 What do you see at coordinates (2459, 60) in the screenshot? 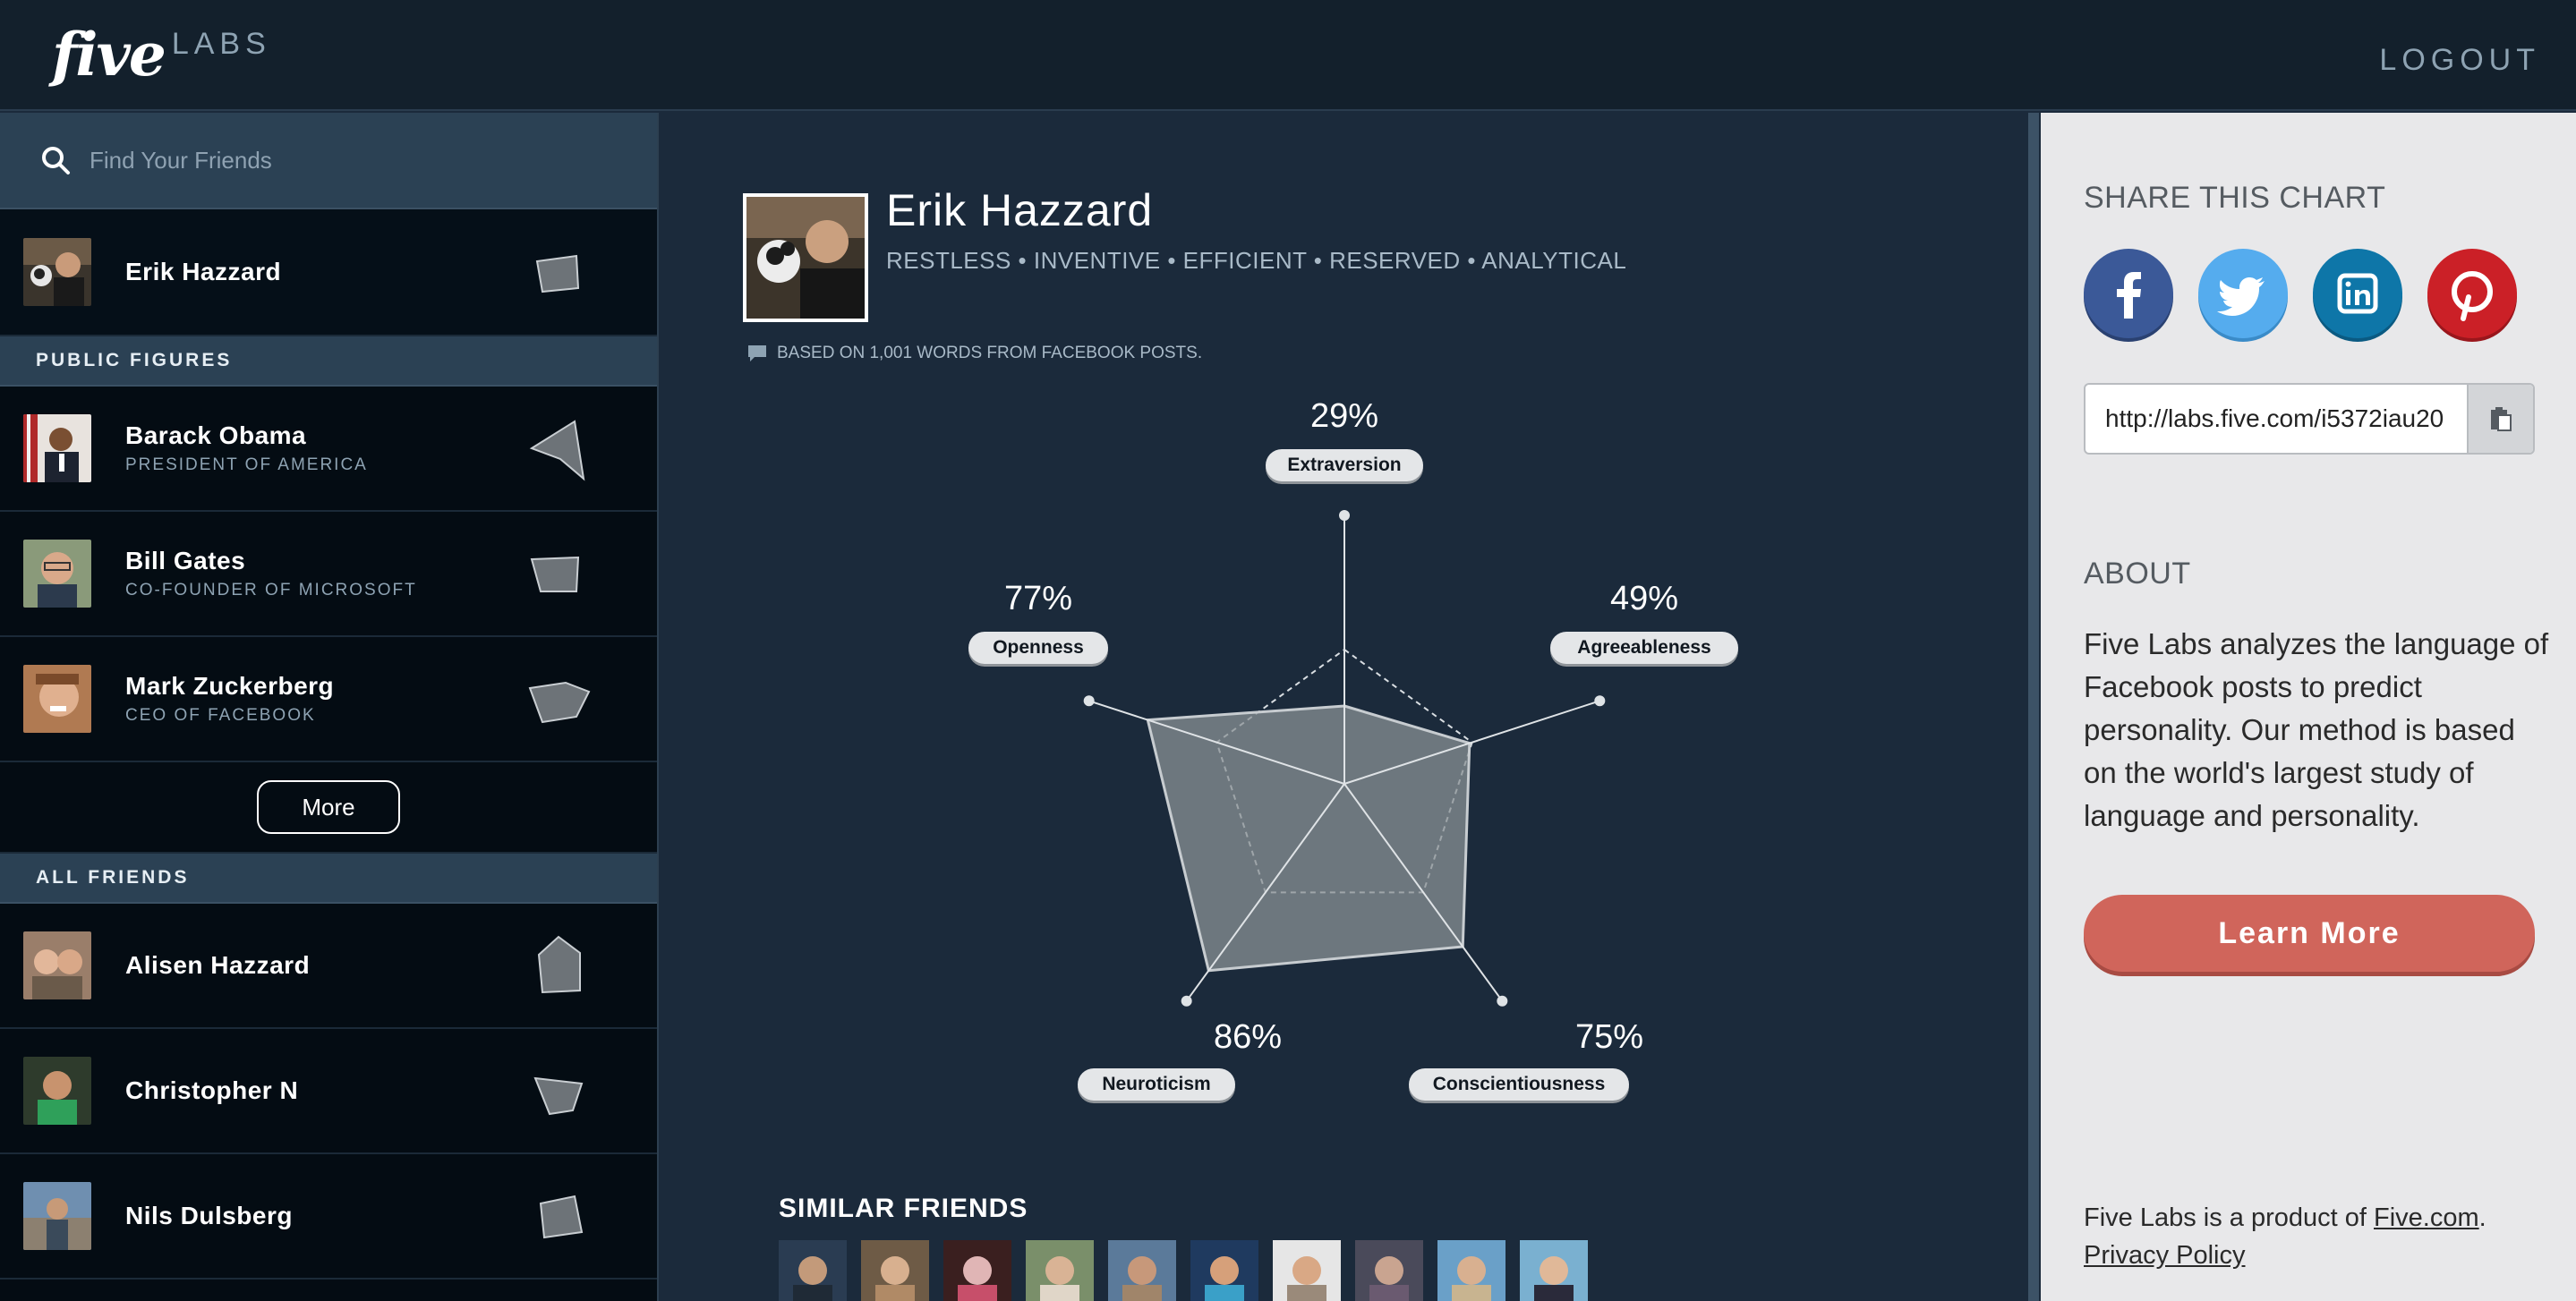
I see `logout-link: LOGOUT` at bounding box center [2459, 60].